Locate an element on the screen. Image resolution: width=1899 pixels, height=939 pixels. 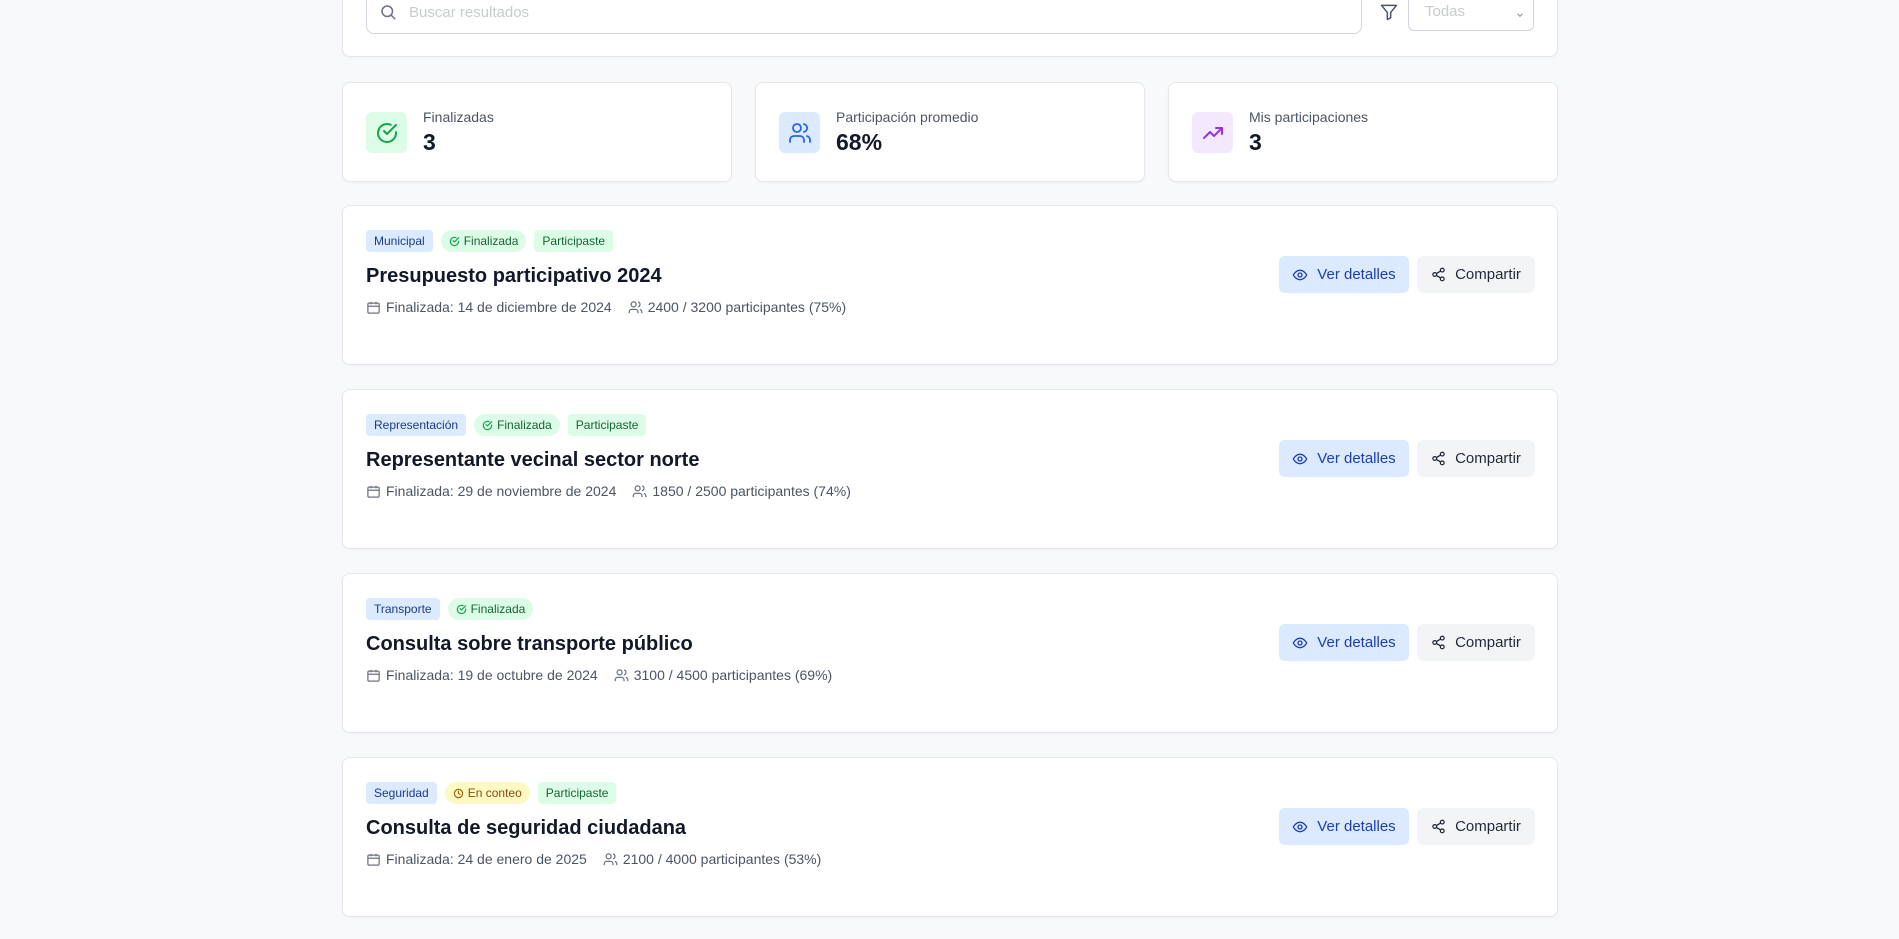
chevron-down-icon is located at coordinates (1520, 16).